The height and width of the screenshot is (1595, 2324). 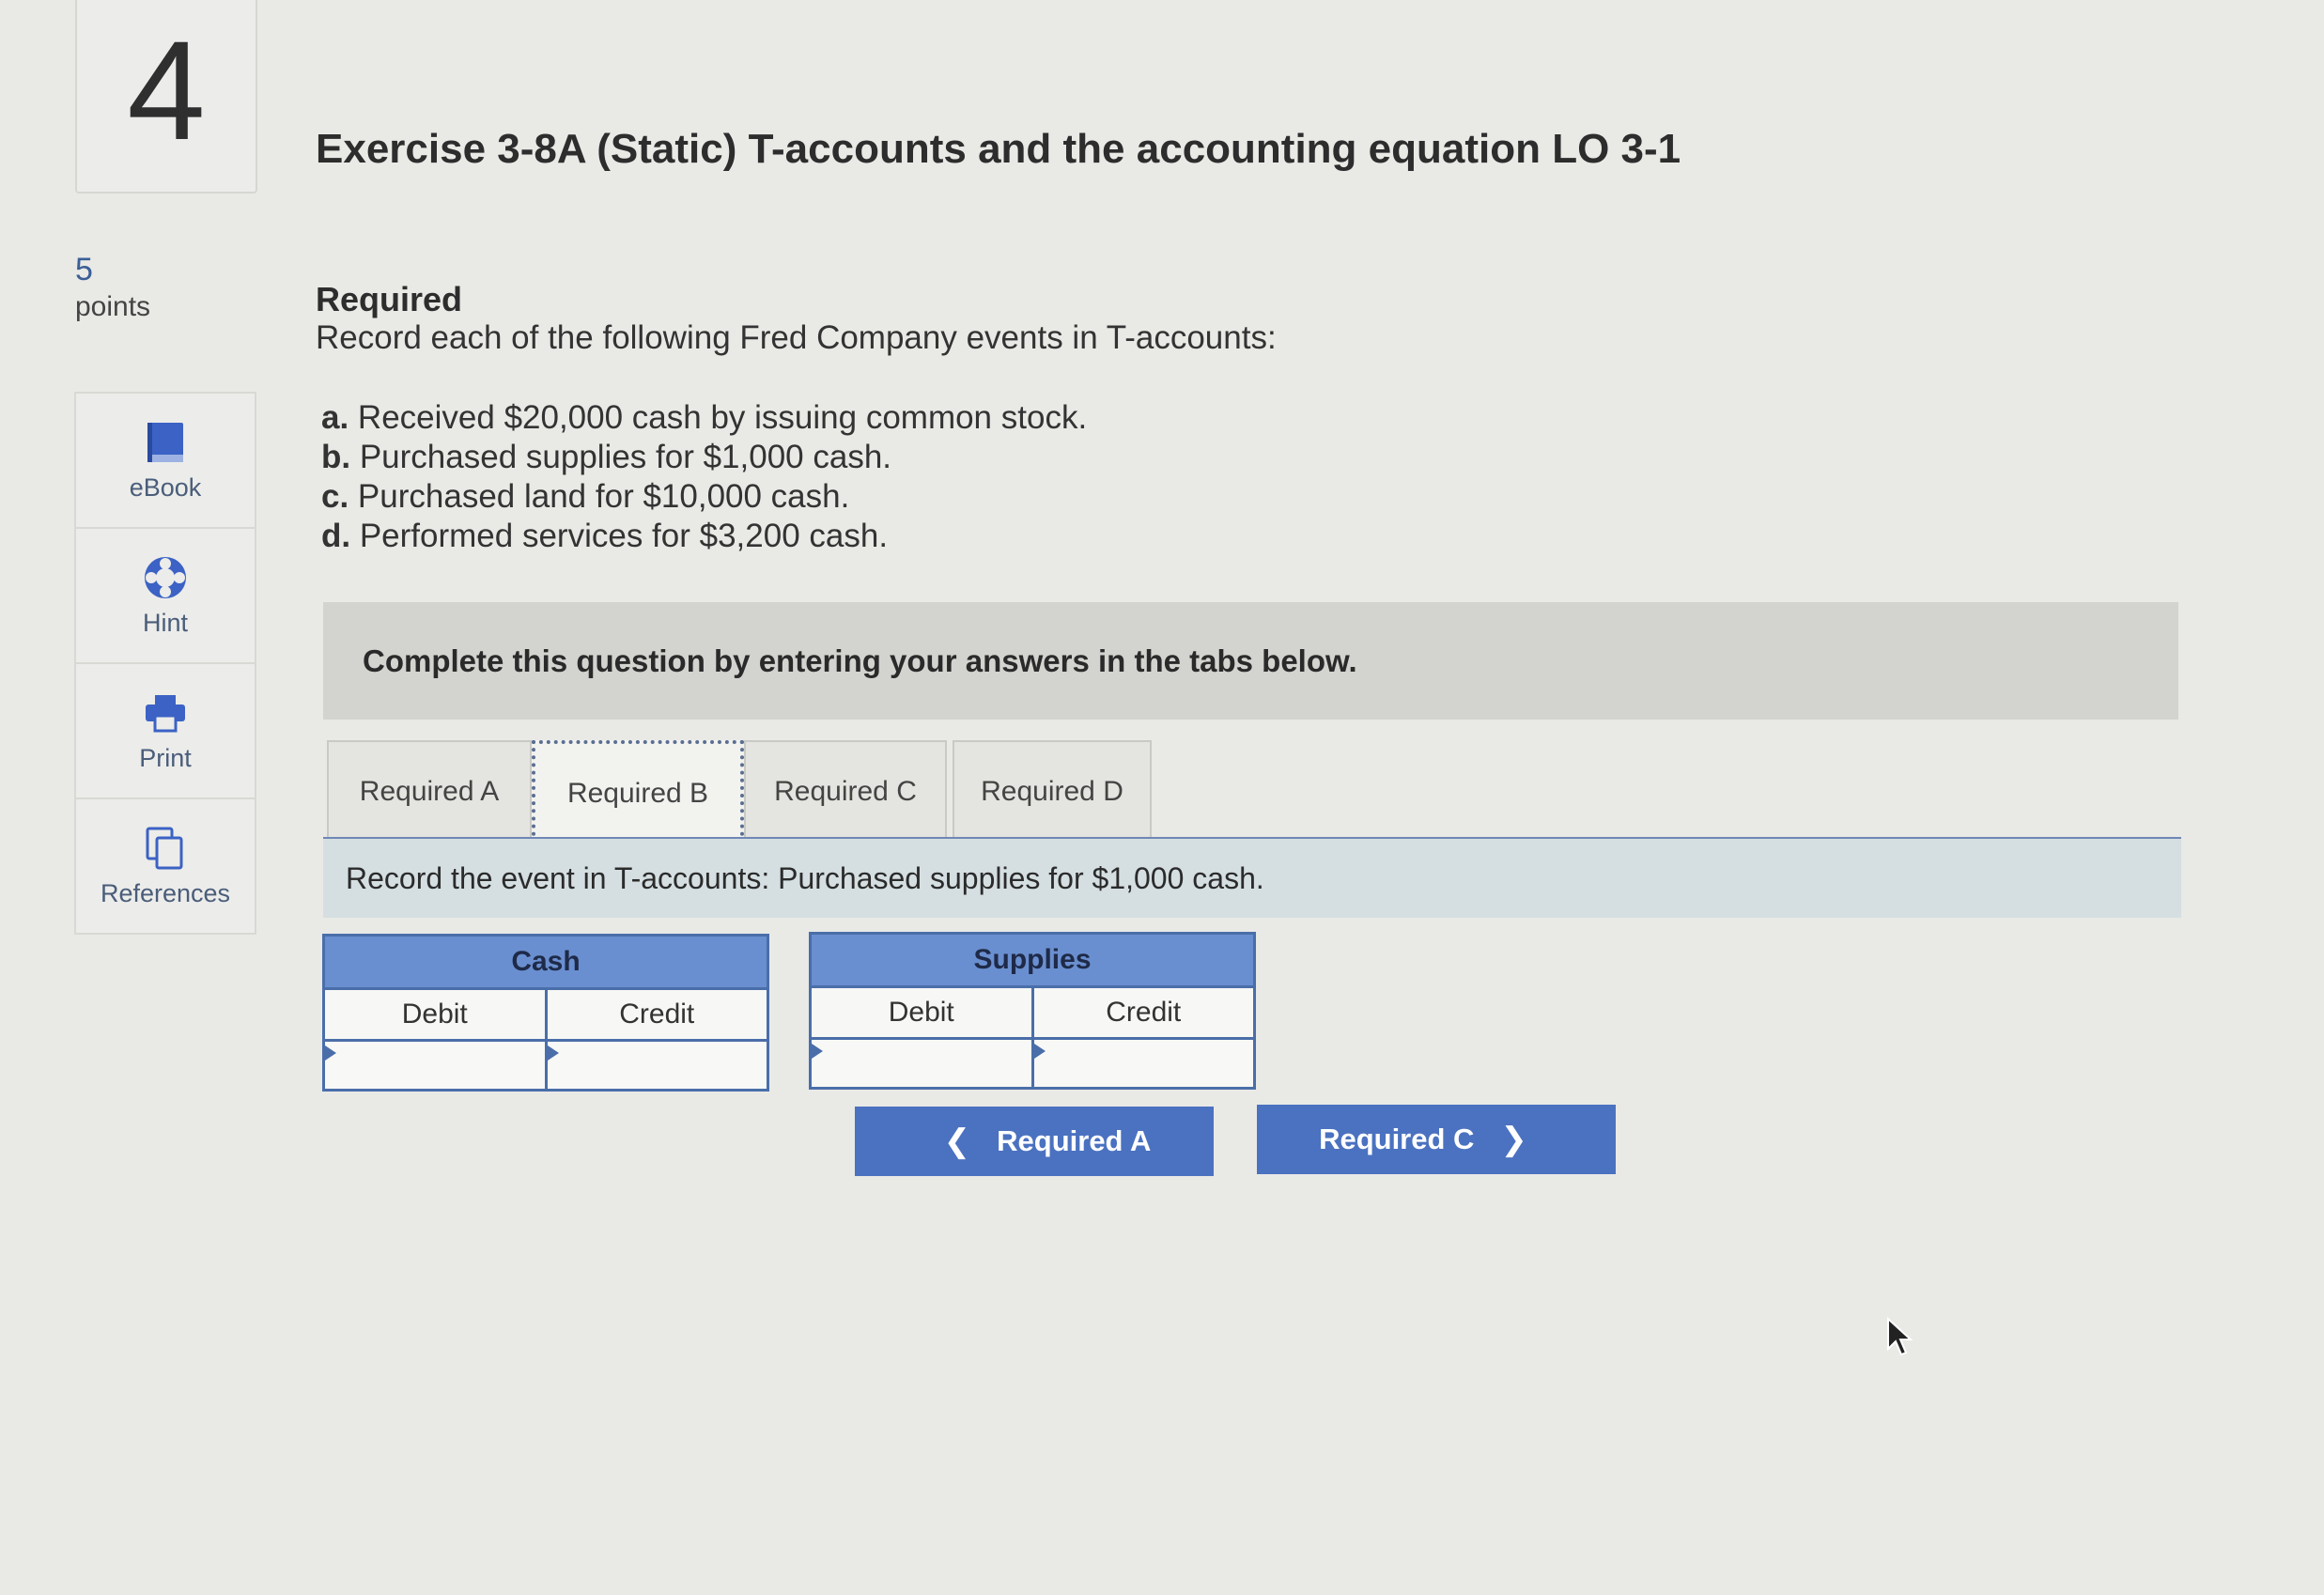 I want to click on event-item: c. Purchased land for $10,000 cash., so click(x=704, y=497).